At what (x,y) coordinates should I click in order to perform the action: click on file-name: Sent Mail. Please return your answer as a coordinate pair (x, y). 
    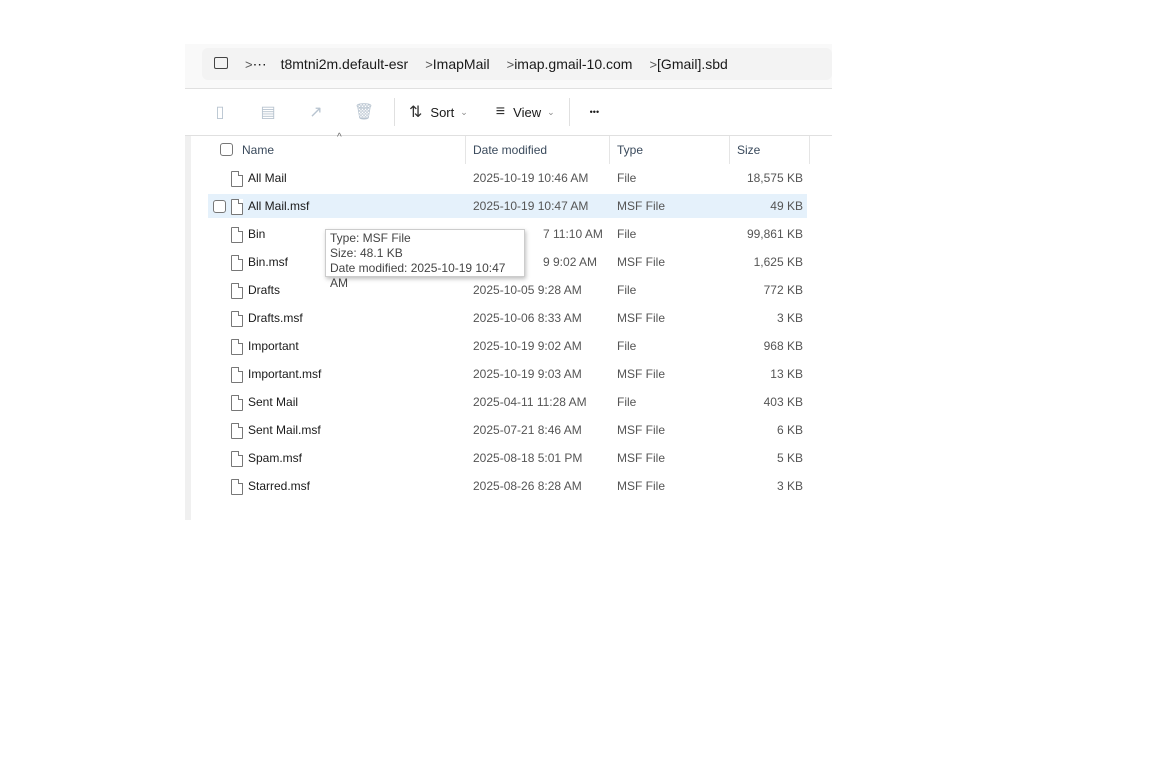
    Looking at the image, I should click on (273, 402).